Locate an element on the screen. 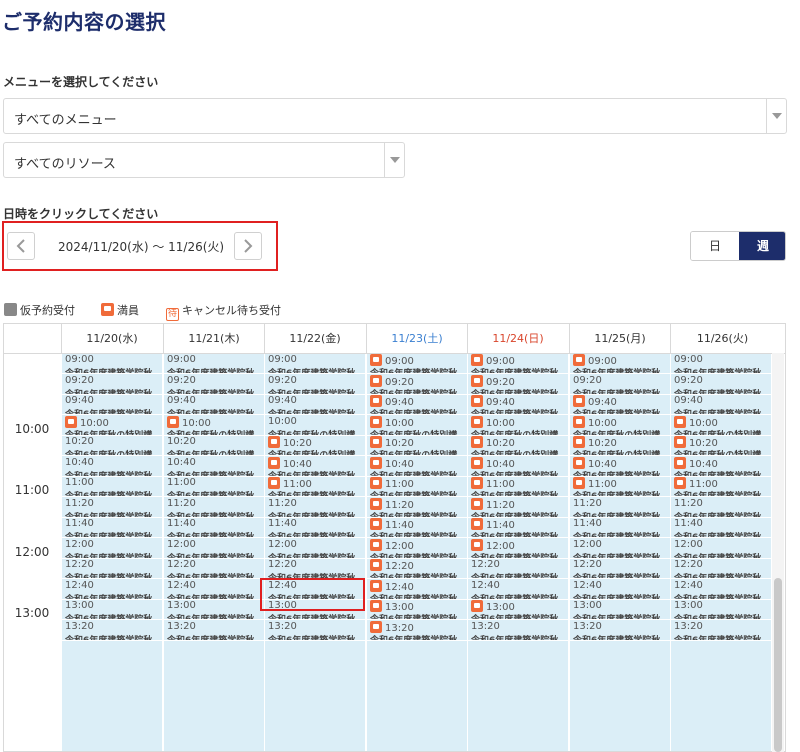 The height and width of the screenshot is (752, 800). resource-select: すべてのリソース is located at coordinates (204, 160).